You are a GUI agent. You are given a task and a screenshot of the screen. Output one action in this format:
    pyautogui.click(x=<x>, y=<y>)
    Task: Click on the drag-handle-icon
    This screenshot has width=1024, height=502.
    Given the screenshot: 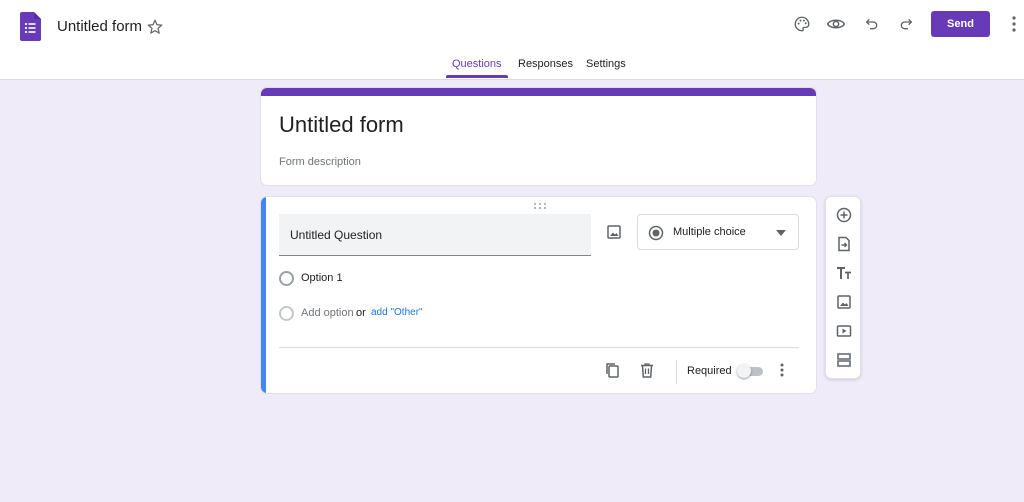 What is the action you would take?
    pyautogui.click(x=540, y=206)
    